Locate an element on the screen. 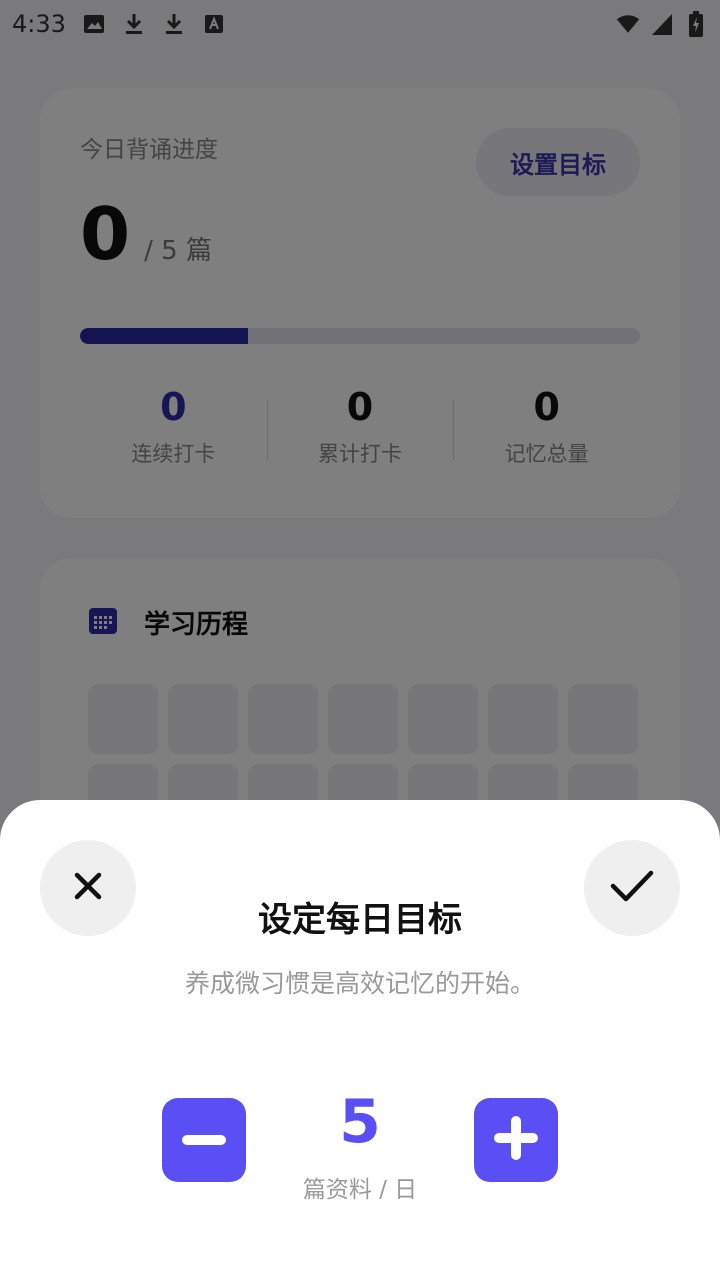 This screenshot has width=720, height=1280. decrease-button is located at coordinates (204, 1140).